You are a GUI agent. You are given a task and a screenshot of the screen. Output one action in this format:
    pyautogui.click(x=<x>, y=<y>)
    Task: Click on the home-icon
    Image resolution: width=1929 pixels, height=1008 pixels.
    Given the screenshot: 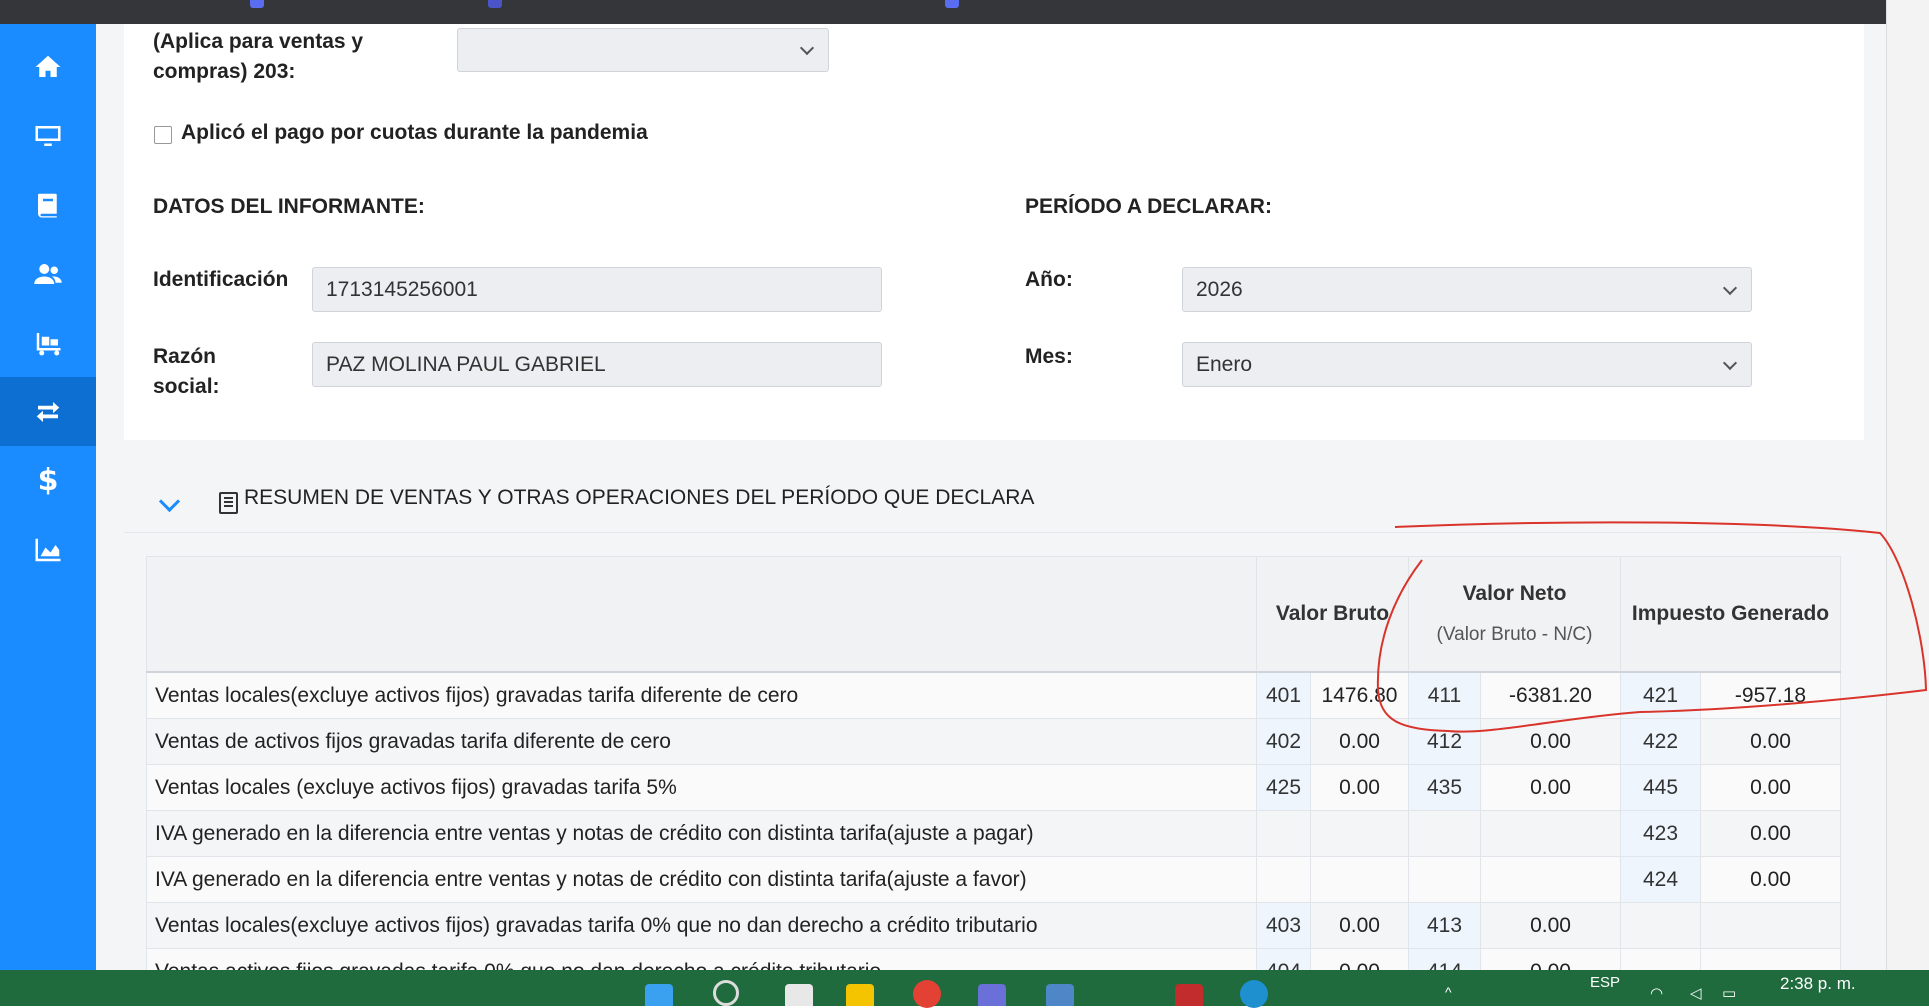 What is the action you would take?
    pyautogui.click(x=48, y=66)
    